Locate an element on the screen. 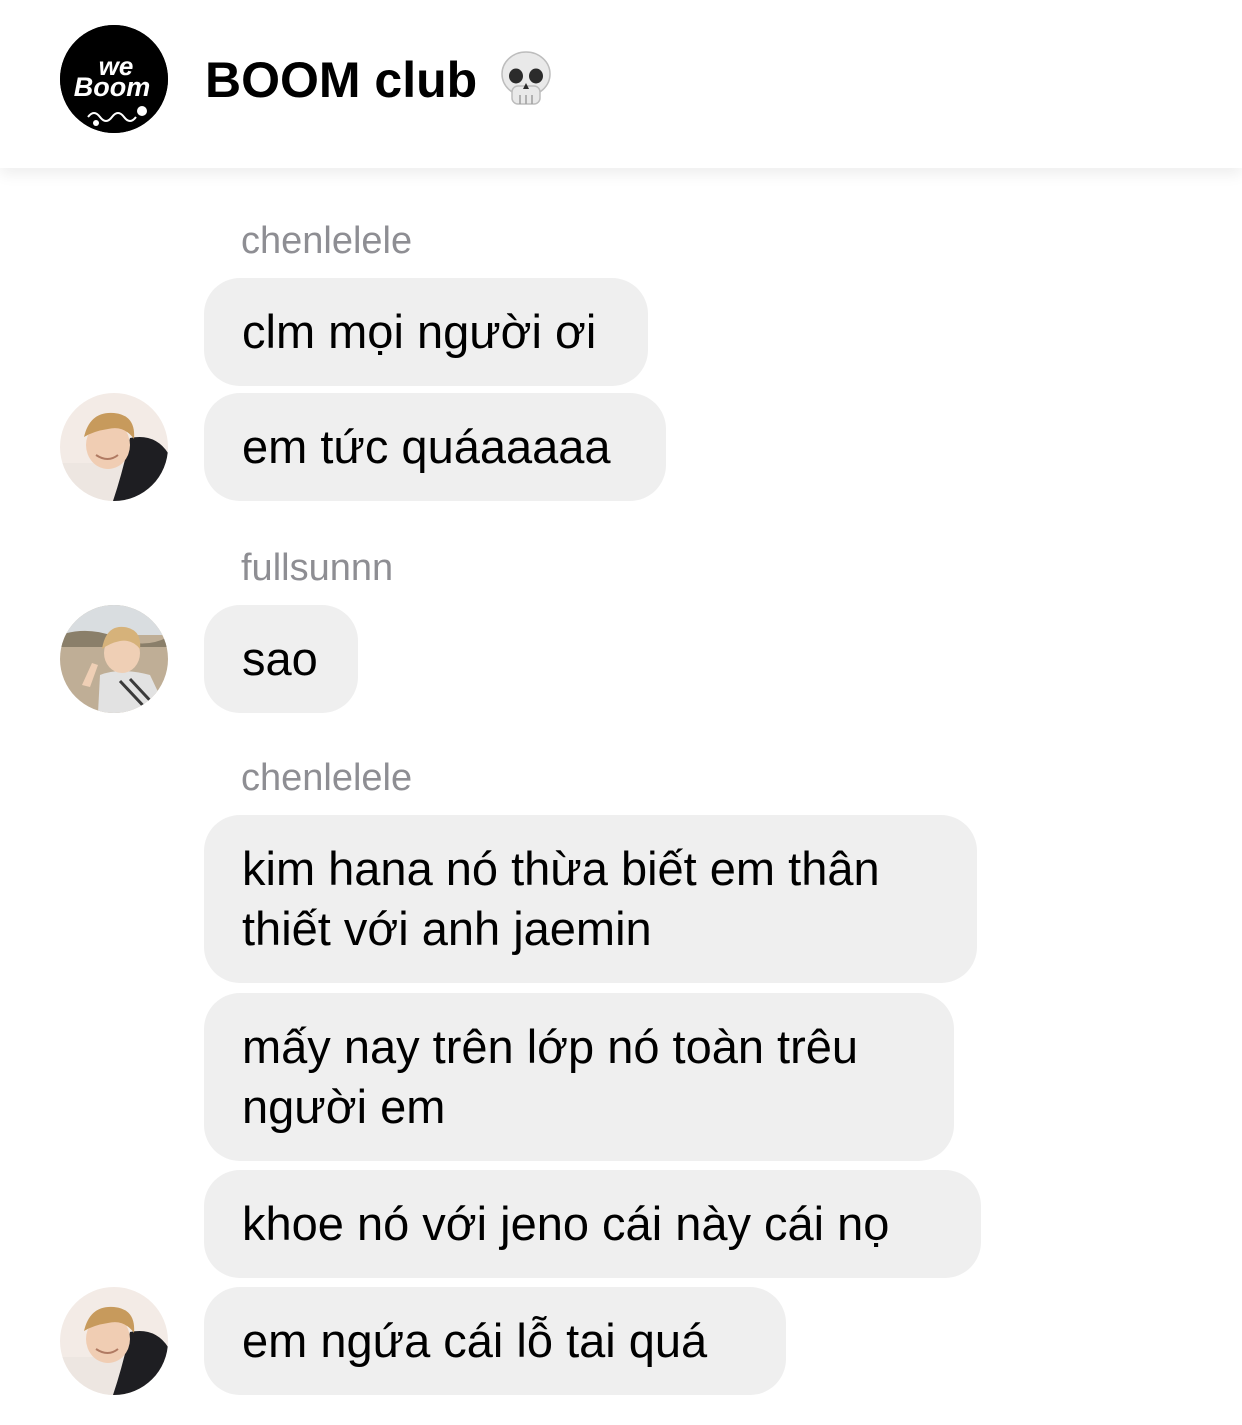  sender-name: fullsunnn is located at coordinates (317, 568).